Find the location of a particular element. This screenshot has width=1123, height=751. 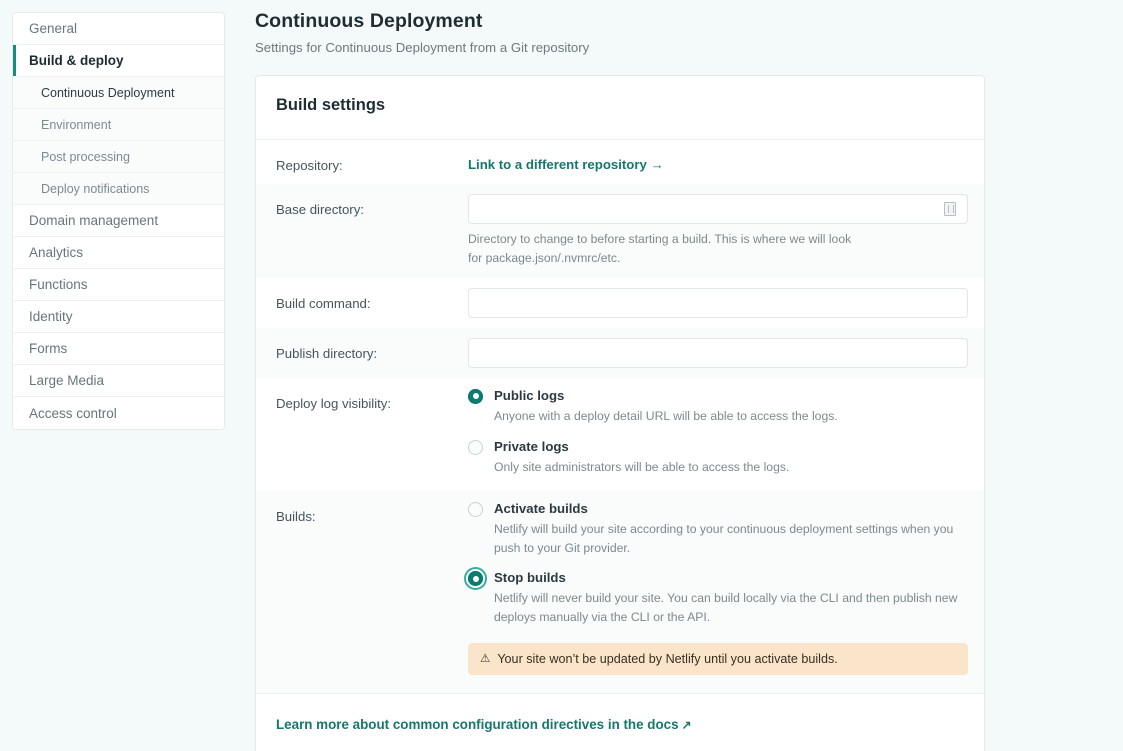

card-title: Build settings is located at coordinates (331, 105).